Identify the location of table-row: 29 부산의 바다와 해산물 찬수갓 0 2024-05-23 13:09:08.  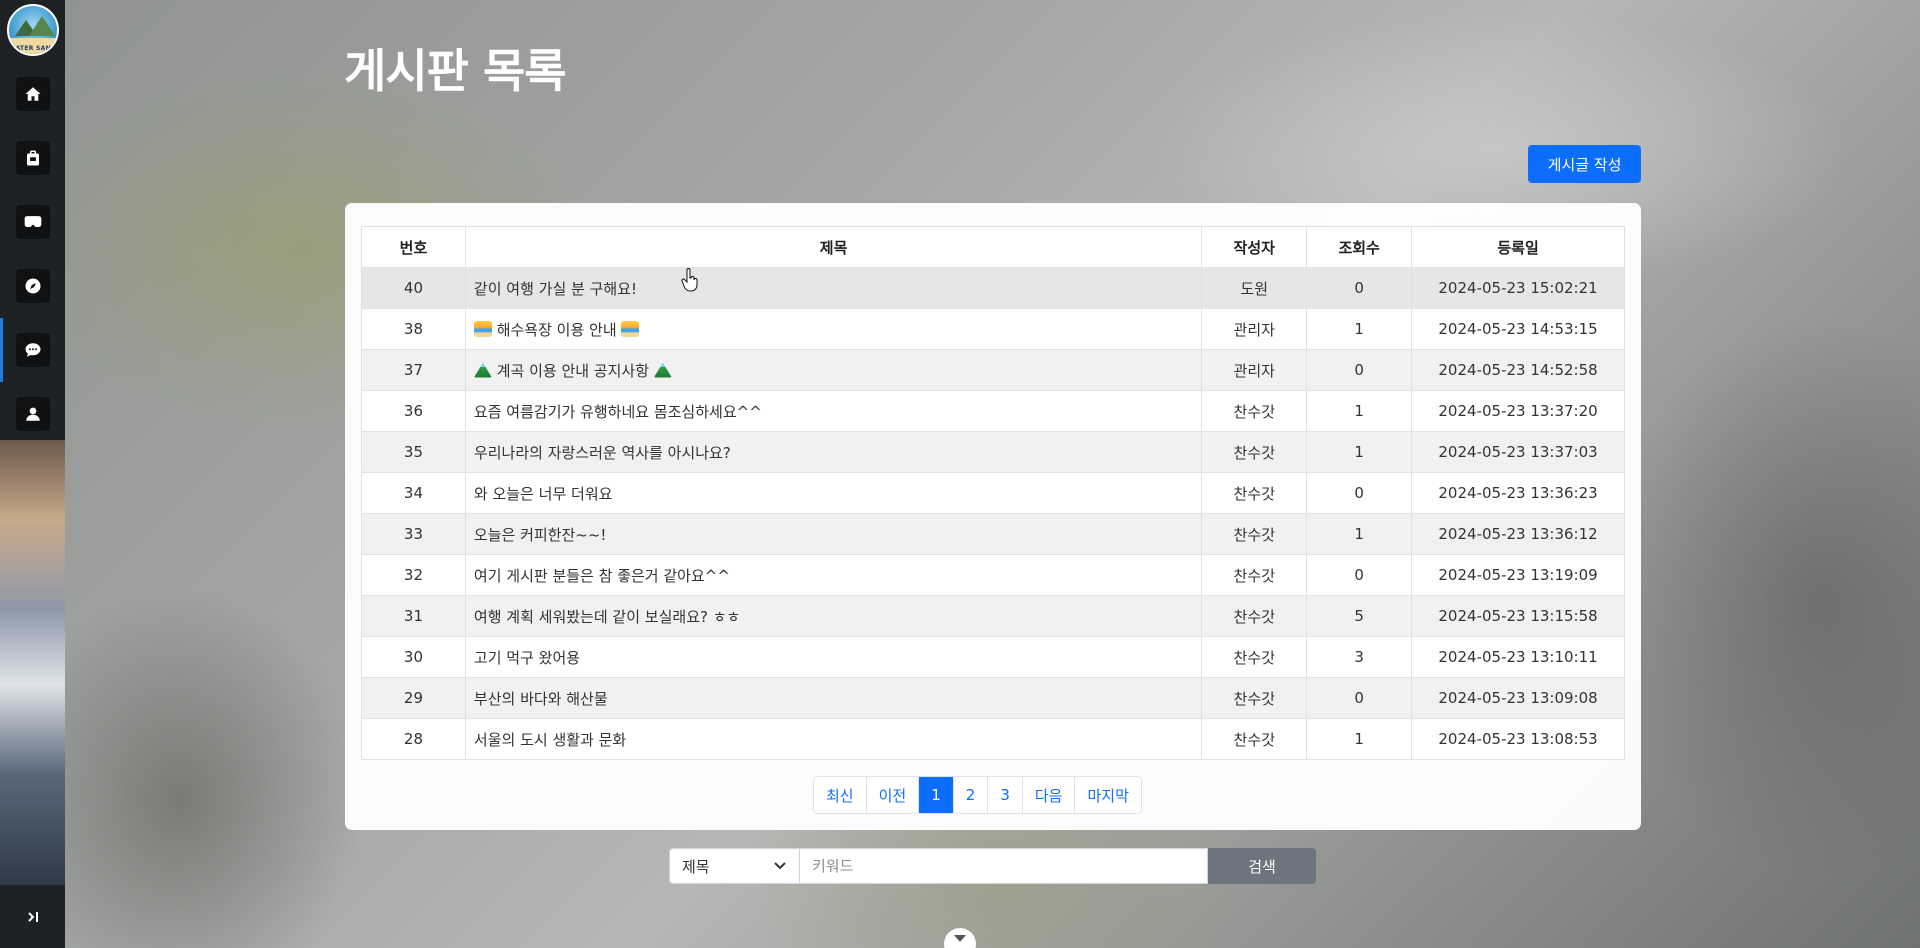
(993, 698).